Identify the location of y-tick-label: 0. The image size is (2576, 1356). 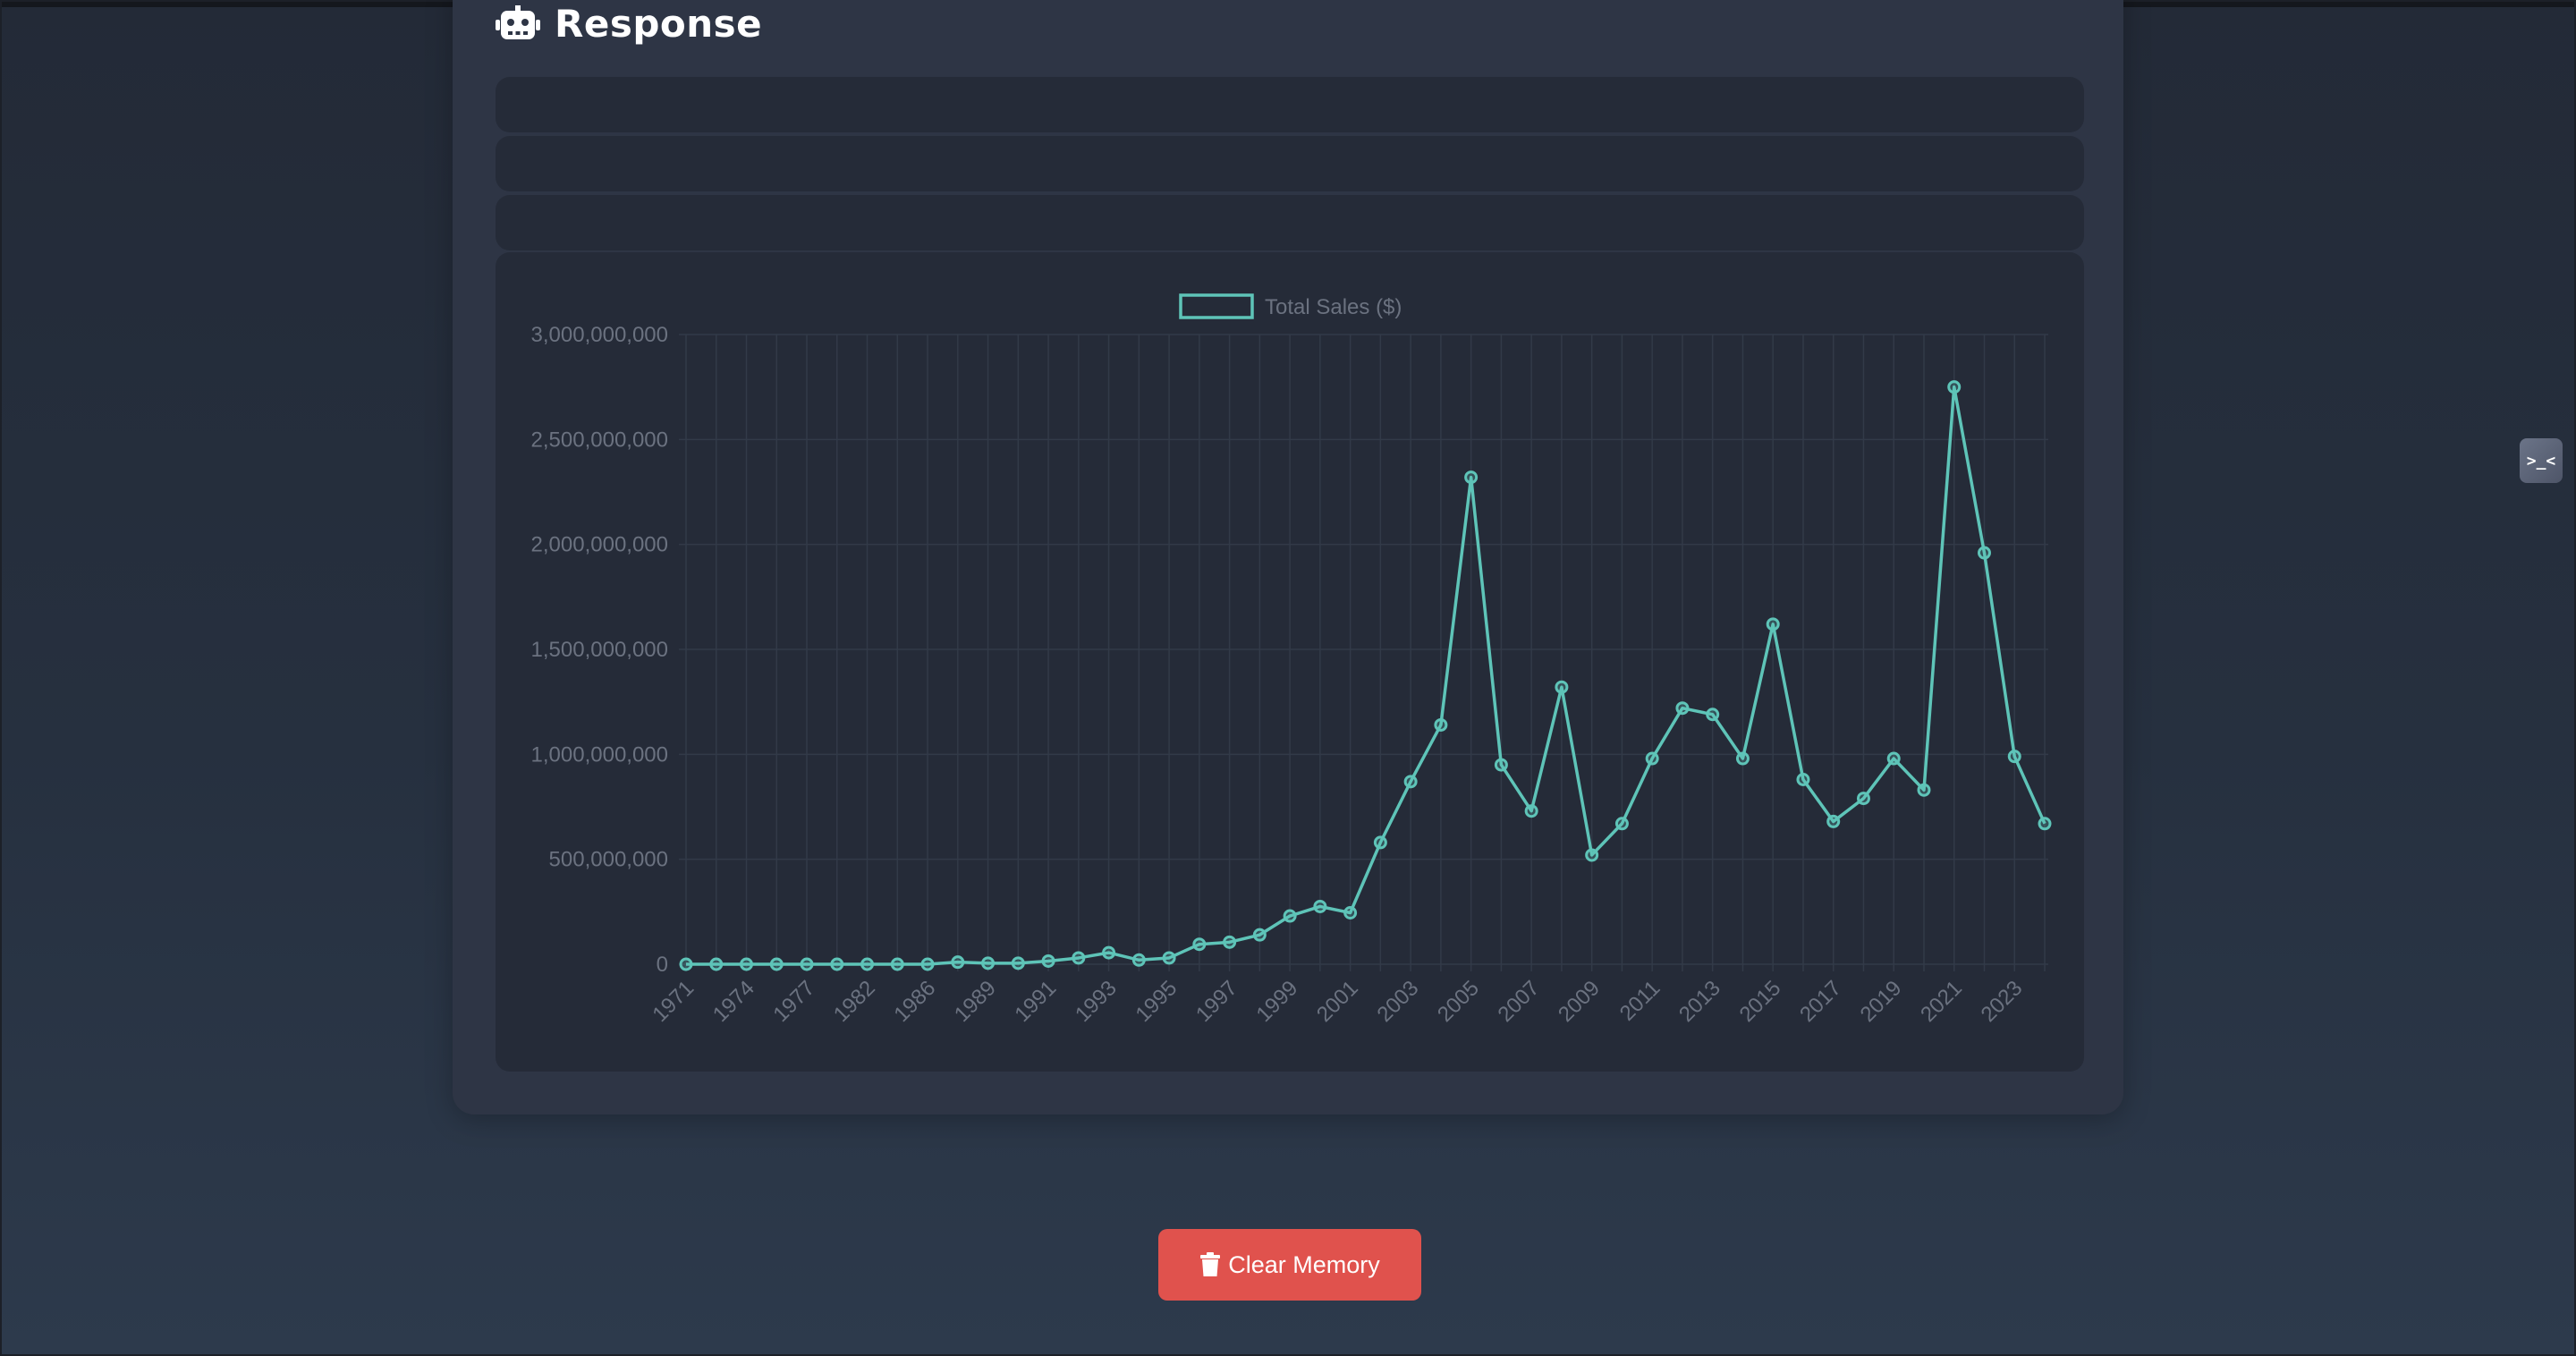
(662, 965).